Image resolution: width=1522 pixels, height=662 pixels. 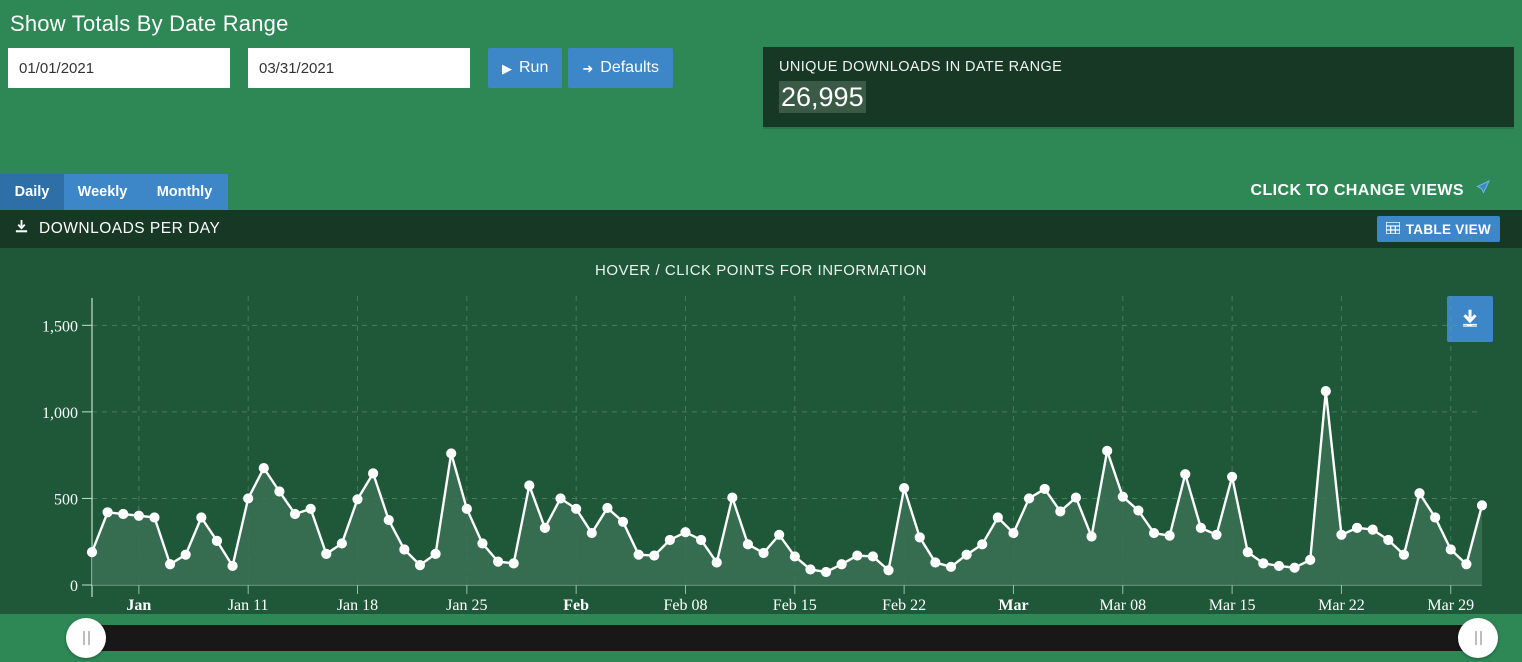 I want to click on range-slider-track, so click(x=782, y=638).